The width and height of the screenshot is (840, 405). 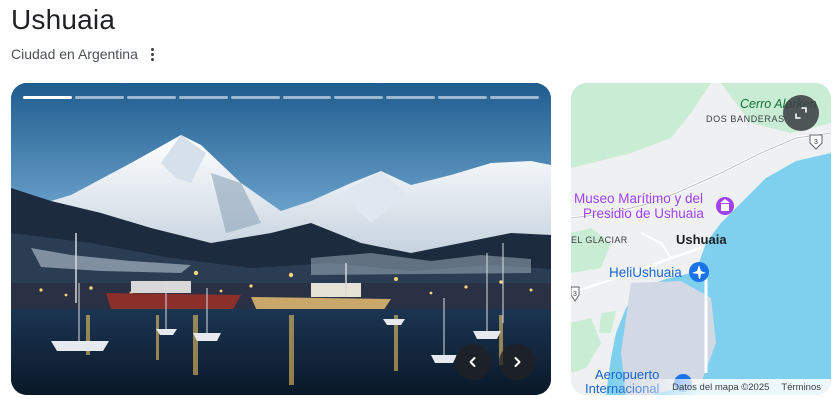 I want to click on map-attribution: Datos del mapa ©2025 Términos, so click(x=721, y=387).